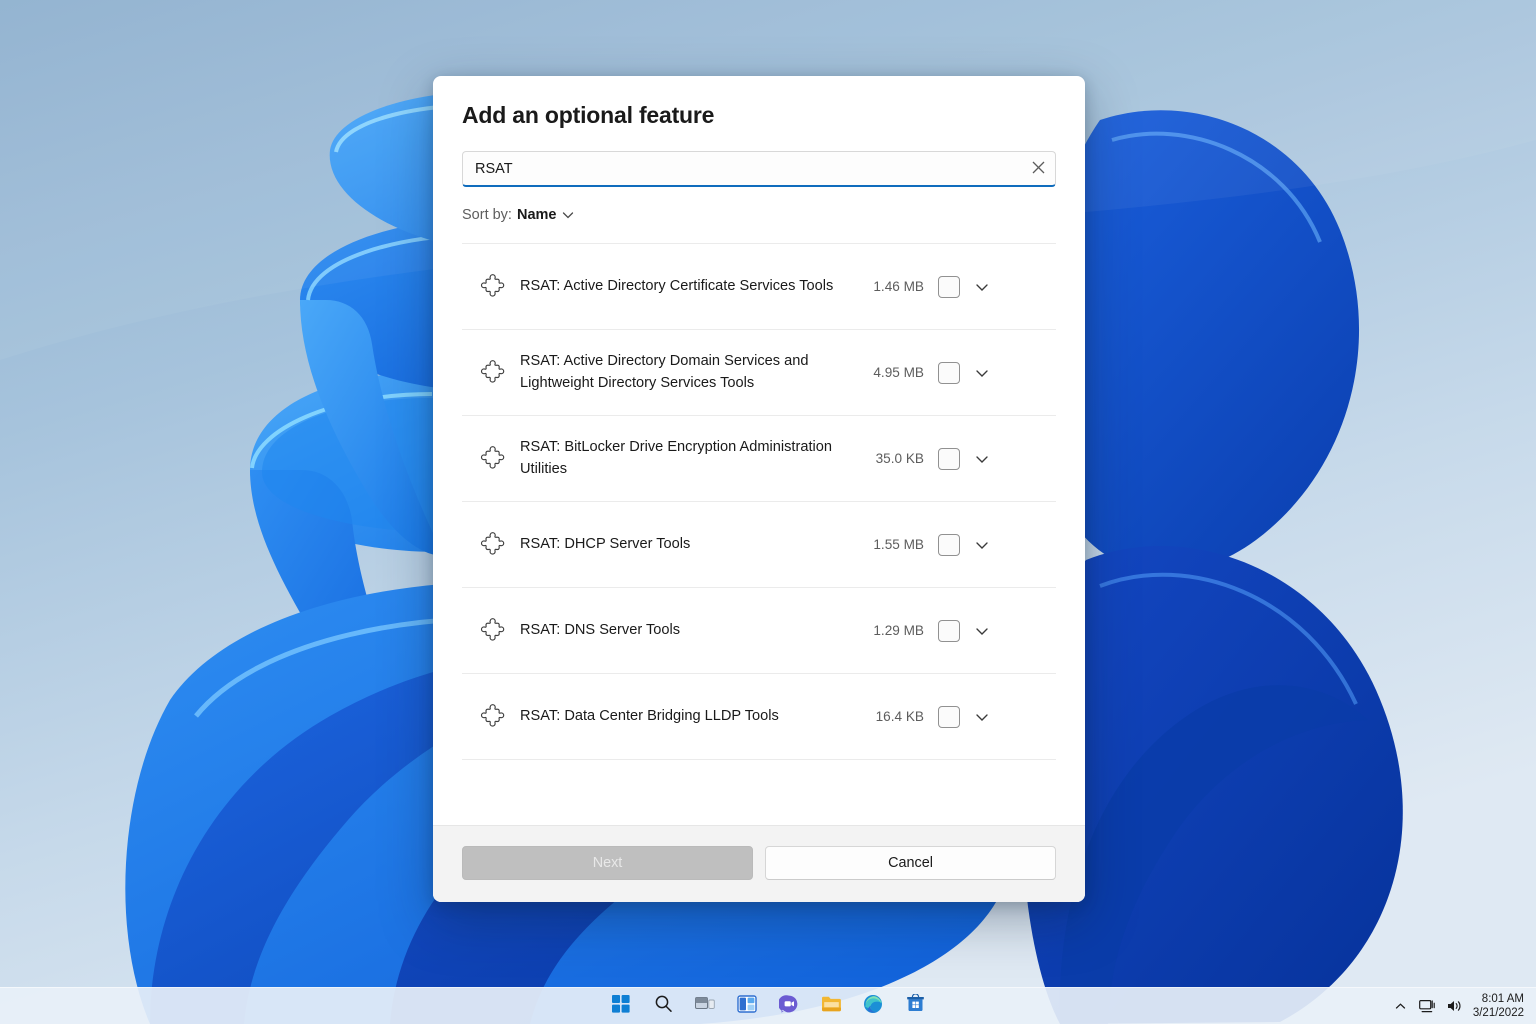  Describe the element at coordinates (649, 715) in the screenshot. I see `feature-name: RSAT: Data Center Bridging LLDP Tools` at that location.